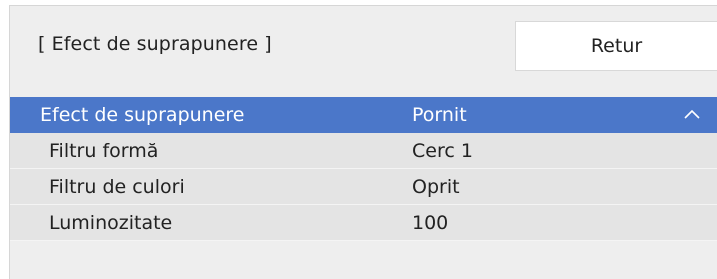 This screenshot has width=717, height=279. What do you see at coordinates (436, 186) in the screenshot?
I see `setting-value: Oprit` at bounding box center [436, 186].